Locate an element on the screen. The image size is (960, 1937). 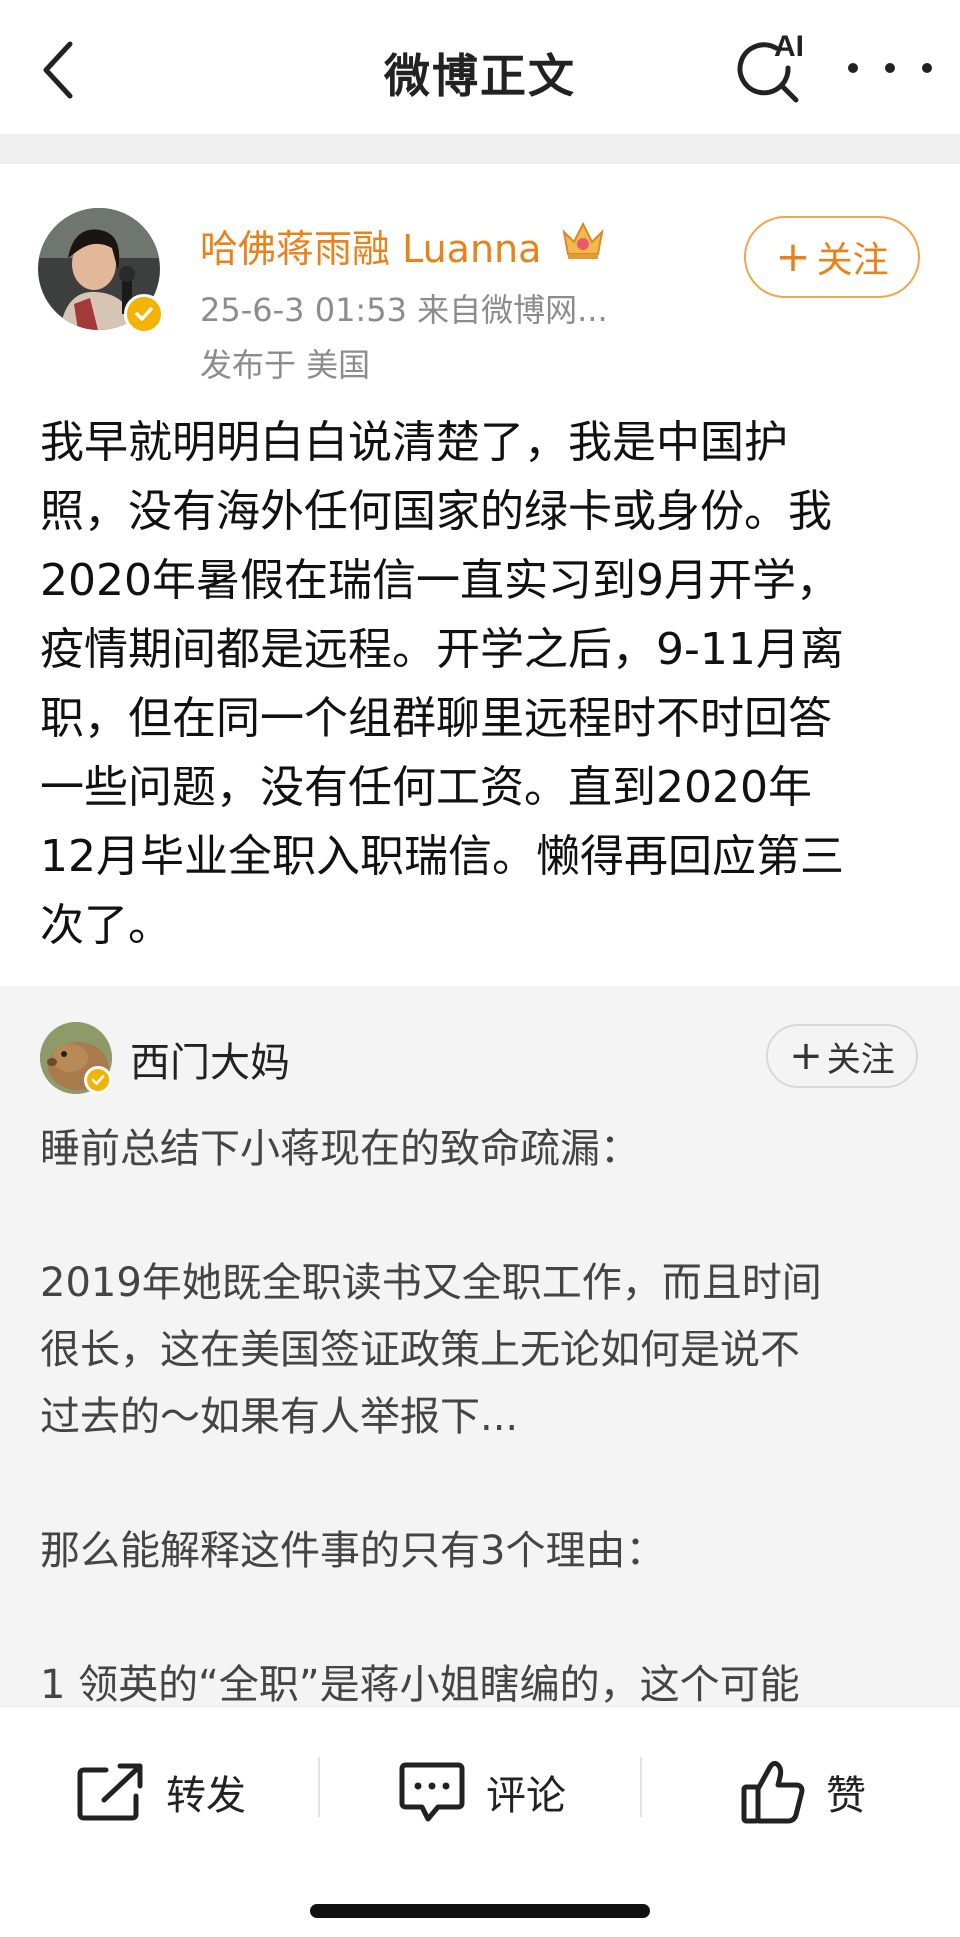
quoted-text-line: 很长，这在美国签证政策上无论如何是说不 is located at coordinates (420, 1350).